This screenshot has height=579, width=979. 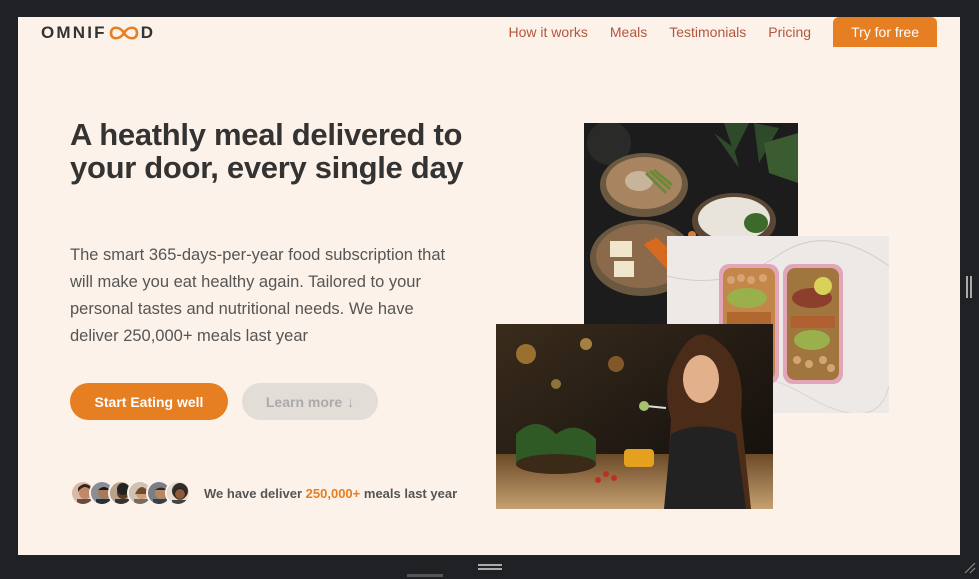 What do you see at coordinates (124, 33) in the screenshot?
I see `logo-loop-icon` at bounding box center [124, 33].